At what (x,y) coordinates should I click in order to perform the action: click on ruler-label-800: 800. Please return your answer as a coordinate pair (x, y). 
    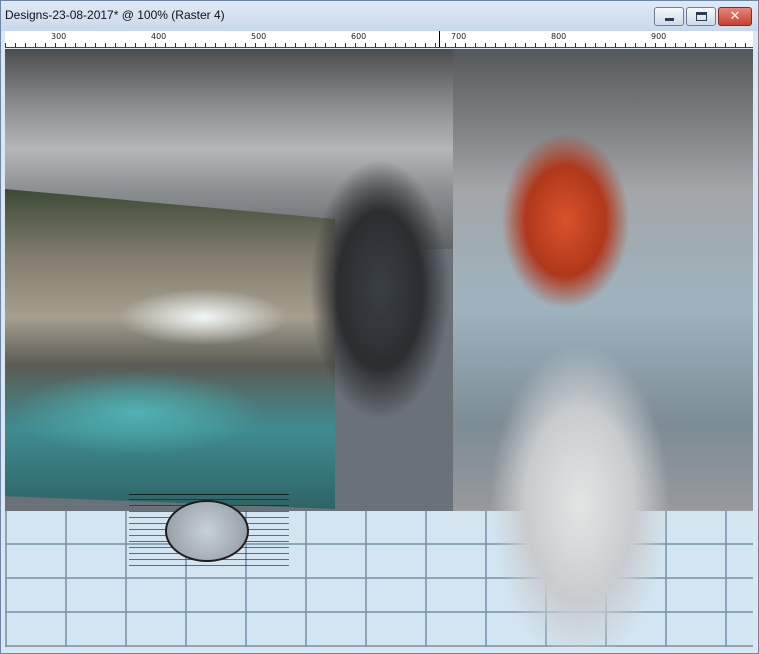
    Looking at the image, I should click on (559, 36).